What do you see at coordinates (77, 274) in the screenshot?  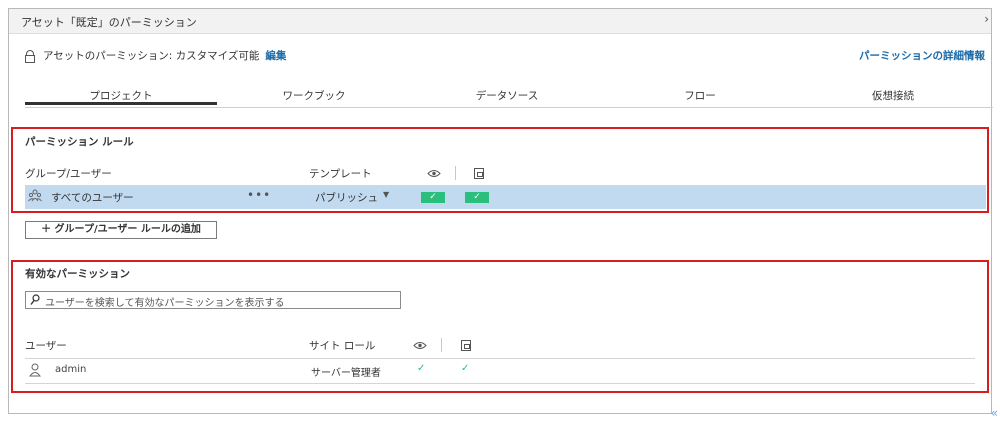 I see `effective-permissions-title: 有効なパーミッション` at bounding box center [77, 274].